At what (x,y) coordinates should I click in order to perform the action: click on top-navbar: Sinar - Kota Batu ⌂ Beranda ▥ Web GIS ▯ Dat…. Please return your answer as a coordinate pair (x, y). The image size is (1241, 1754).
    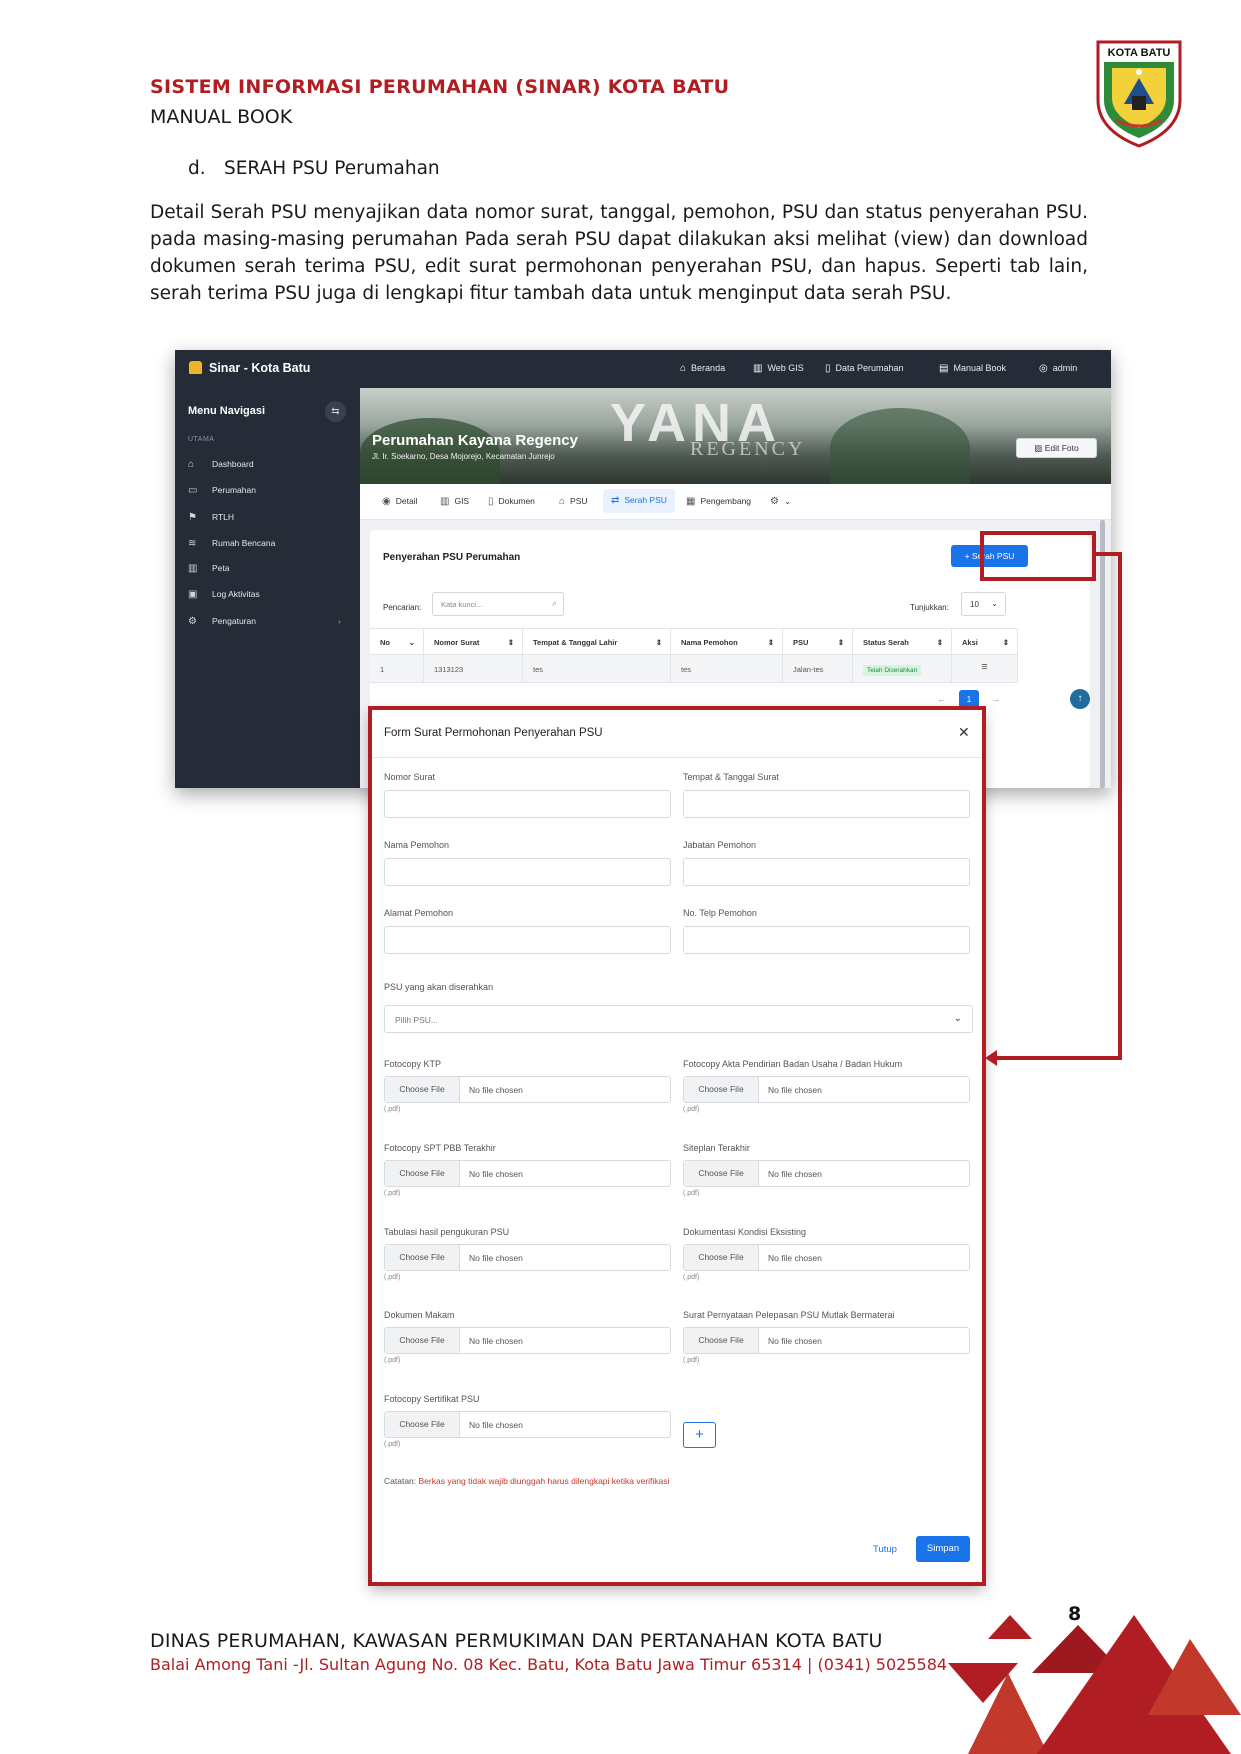
    Looking at the image, I should click on (643, 369).